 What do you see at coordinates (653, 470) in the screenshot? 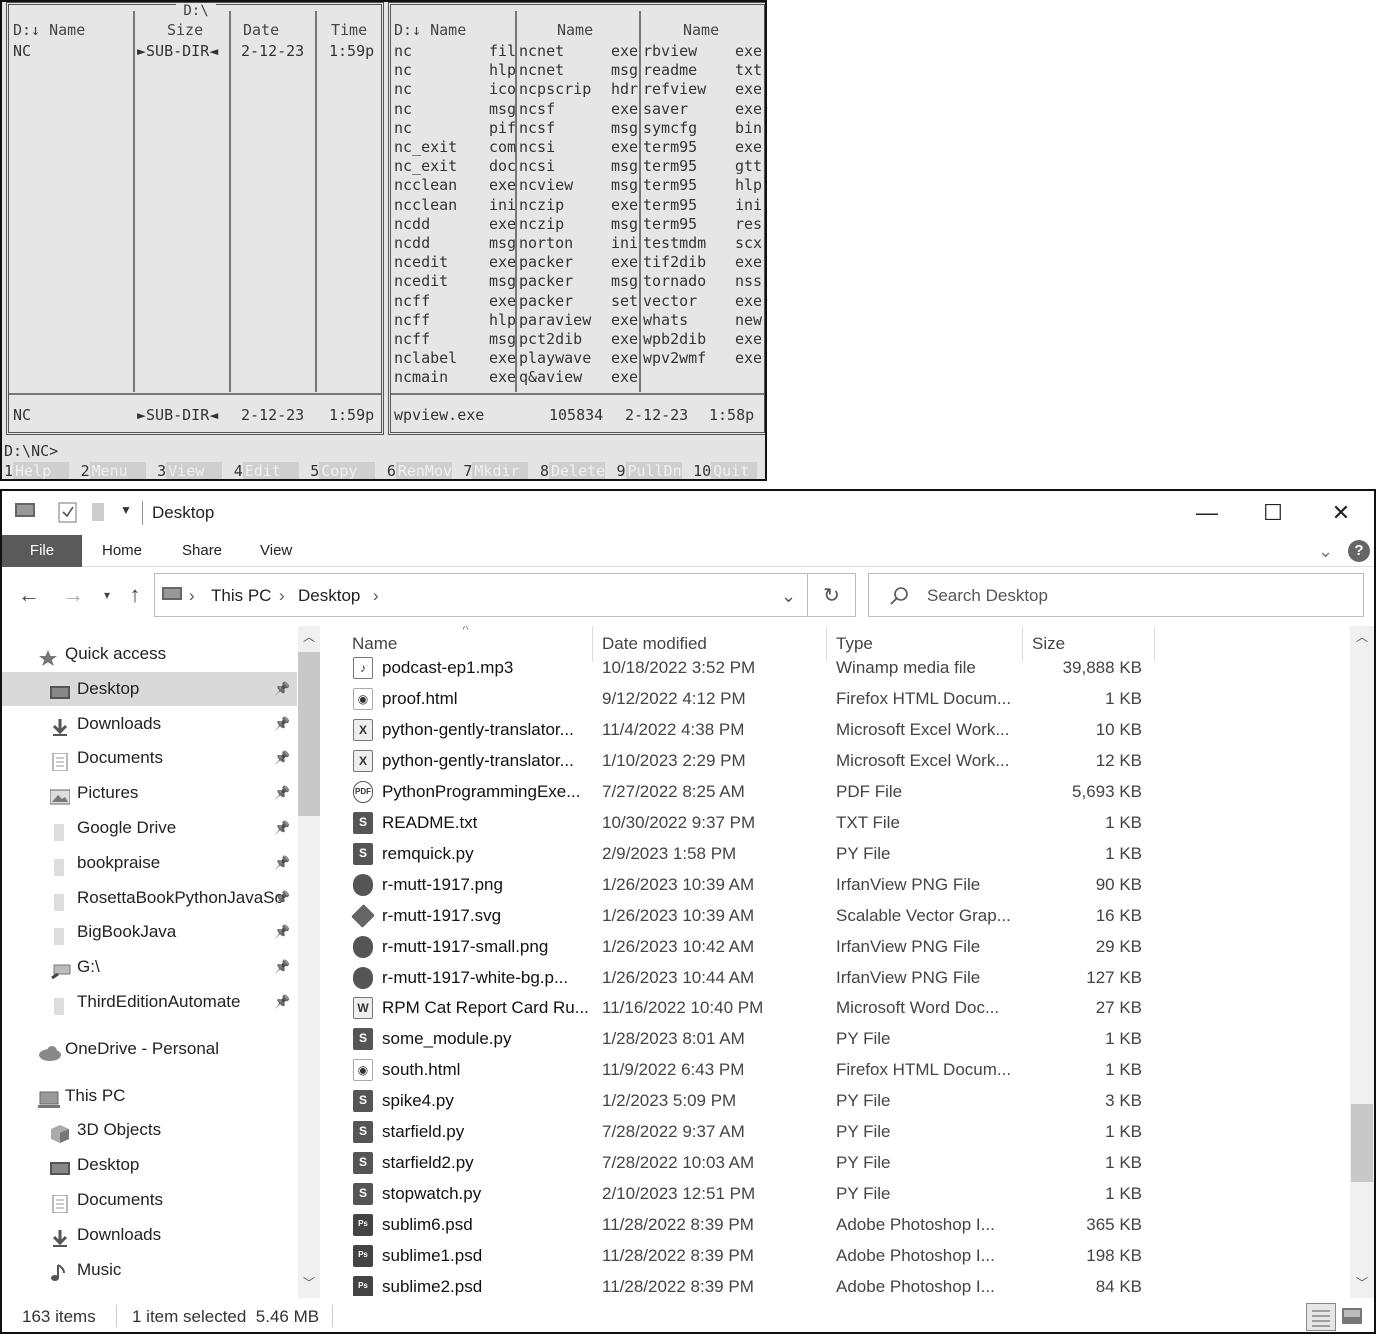
I see `function-key-9: 9 PullDn` at bounding box center [653, 470].